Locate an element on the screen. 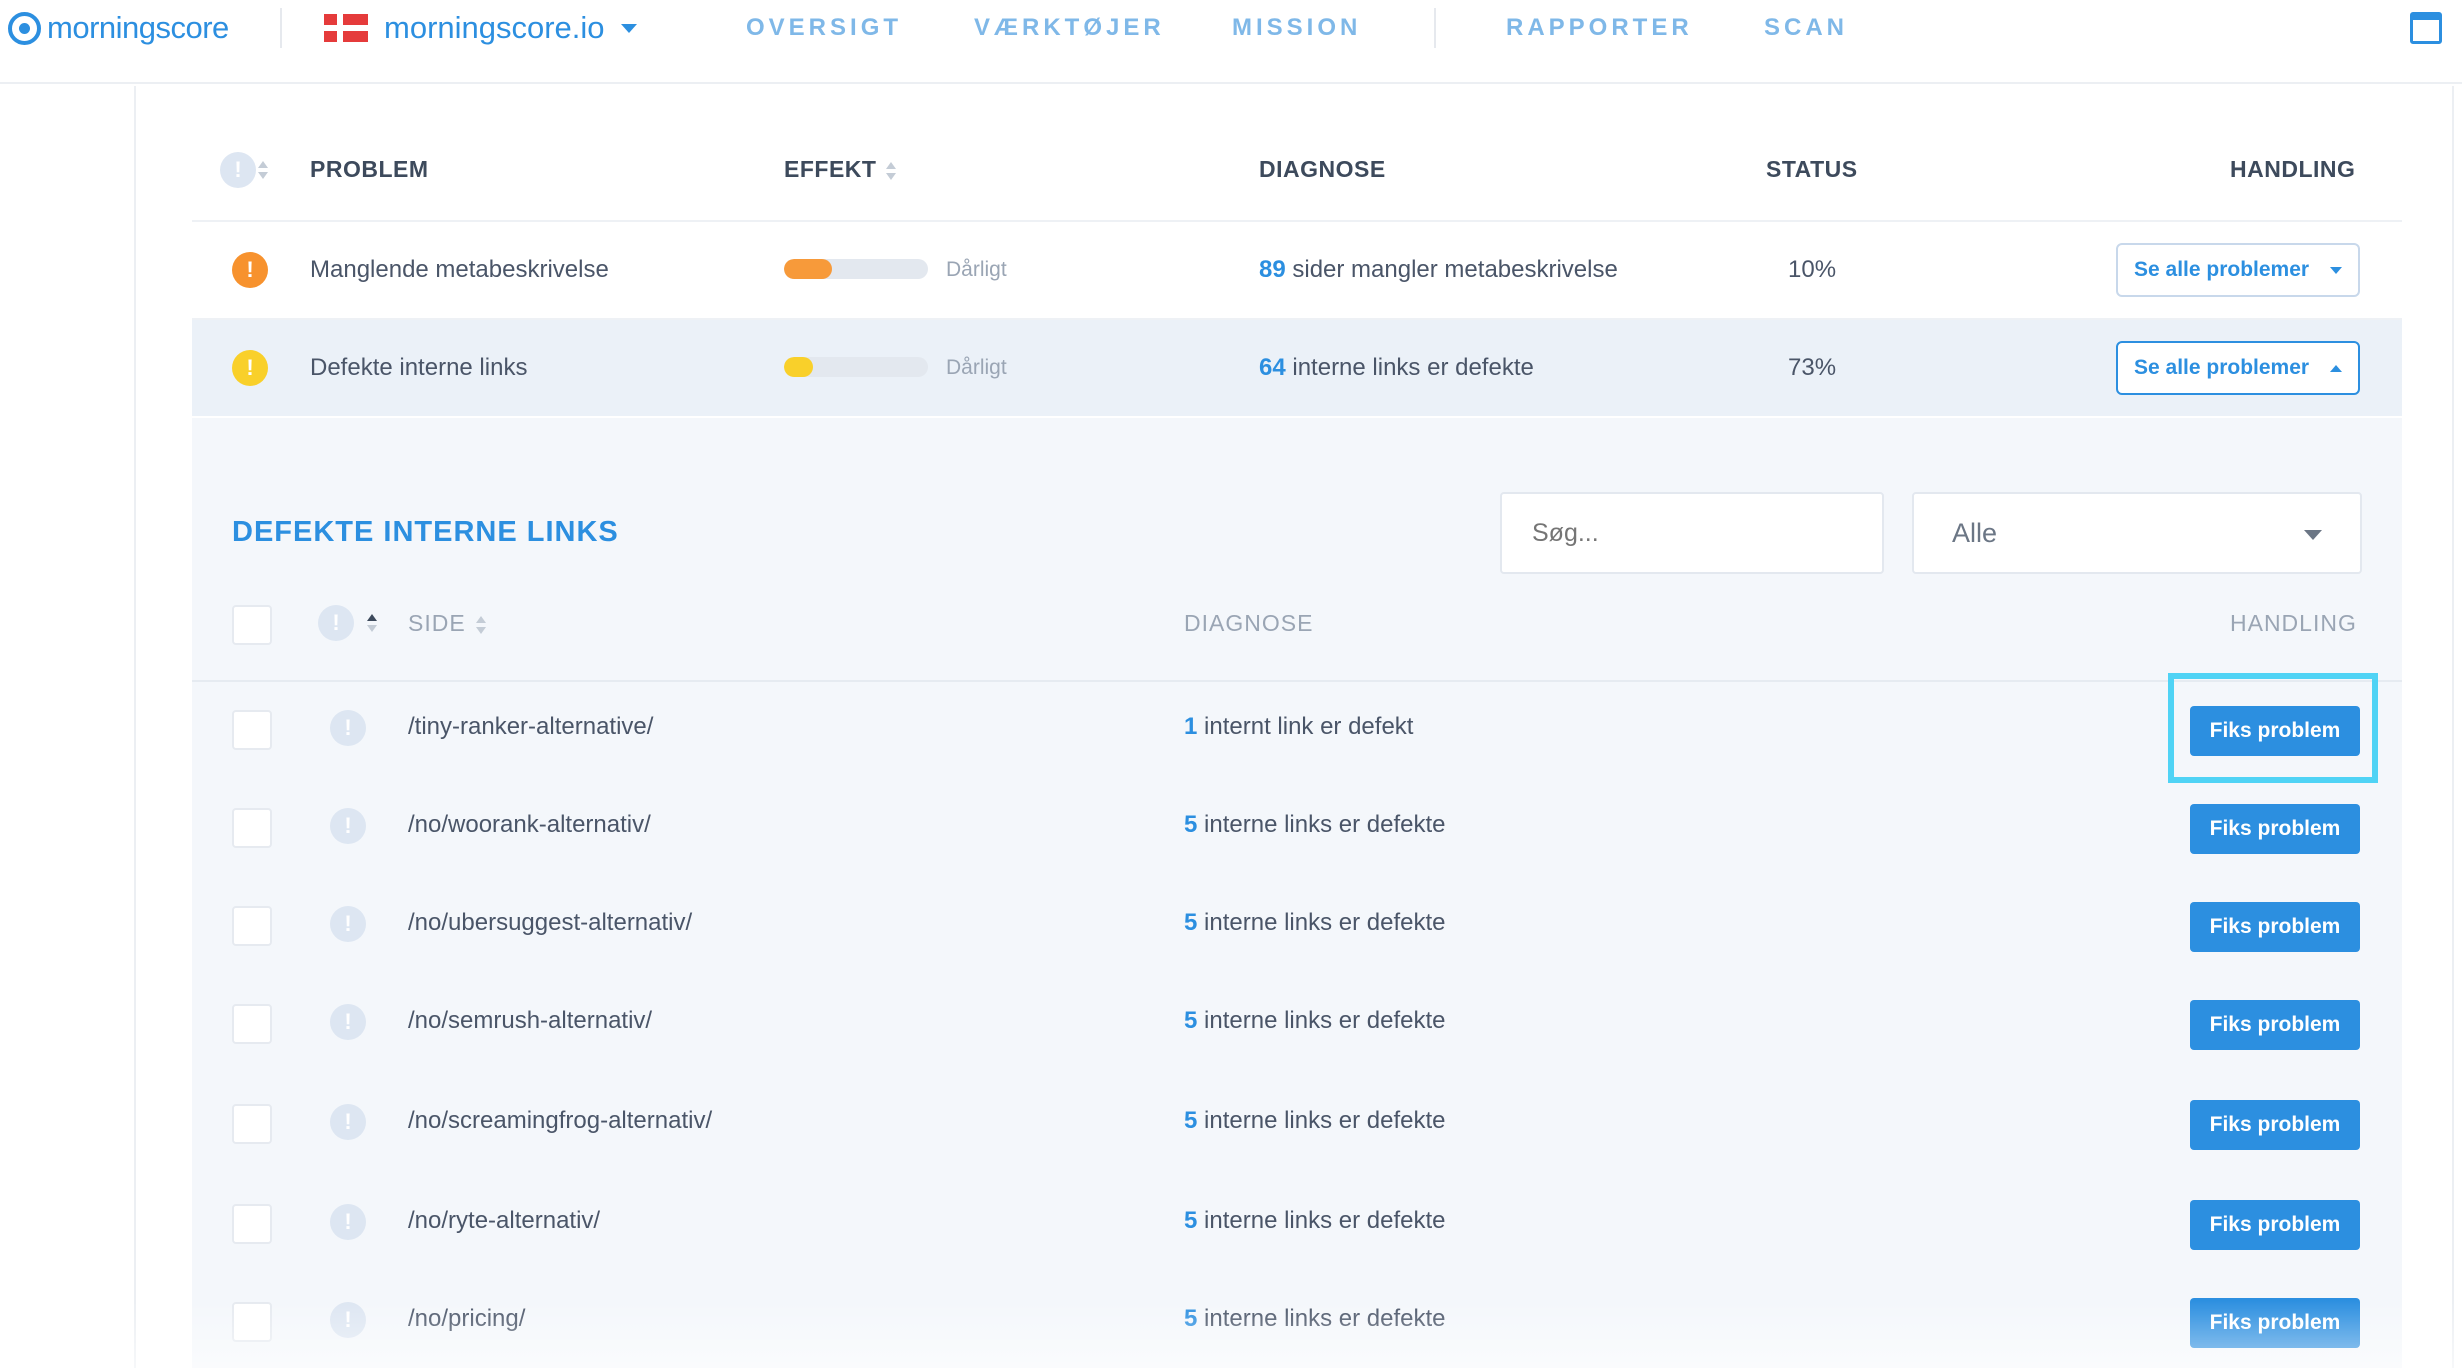 The width and height of the screenshot is (2462, 1368). page-path: /no/ubersuggest-alternativ/ is located at coordinates (550, 923).